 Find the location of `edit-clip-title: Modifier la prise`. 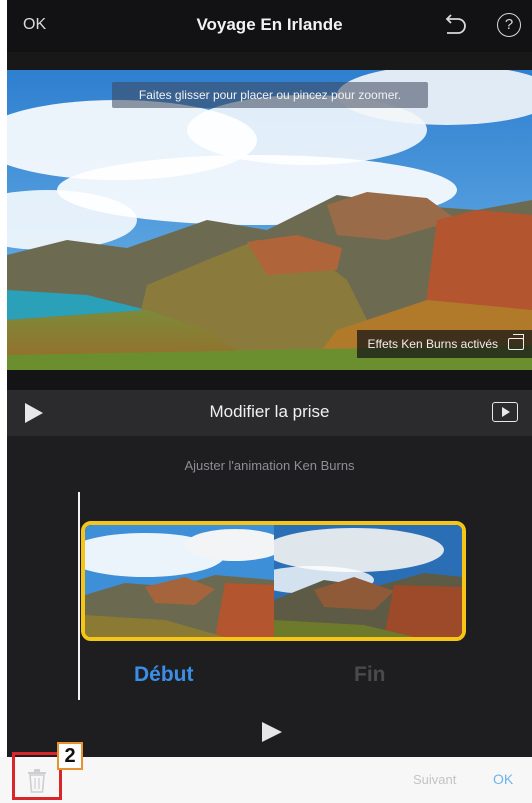

edit-clip-title: Modifier la prise is located at coordinates (269, 411).